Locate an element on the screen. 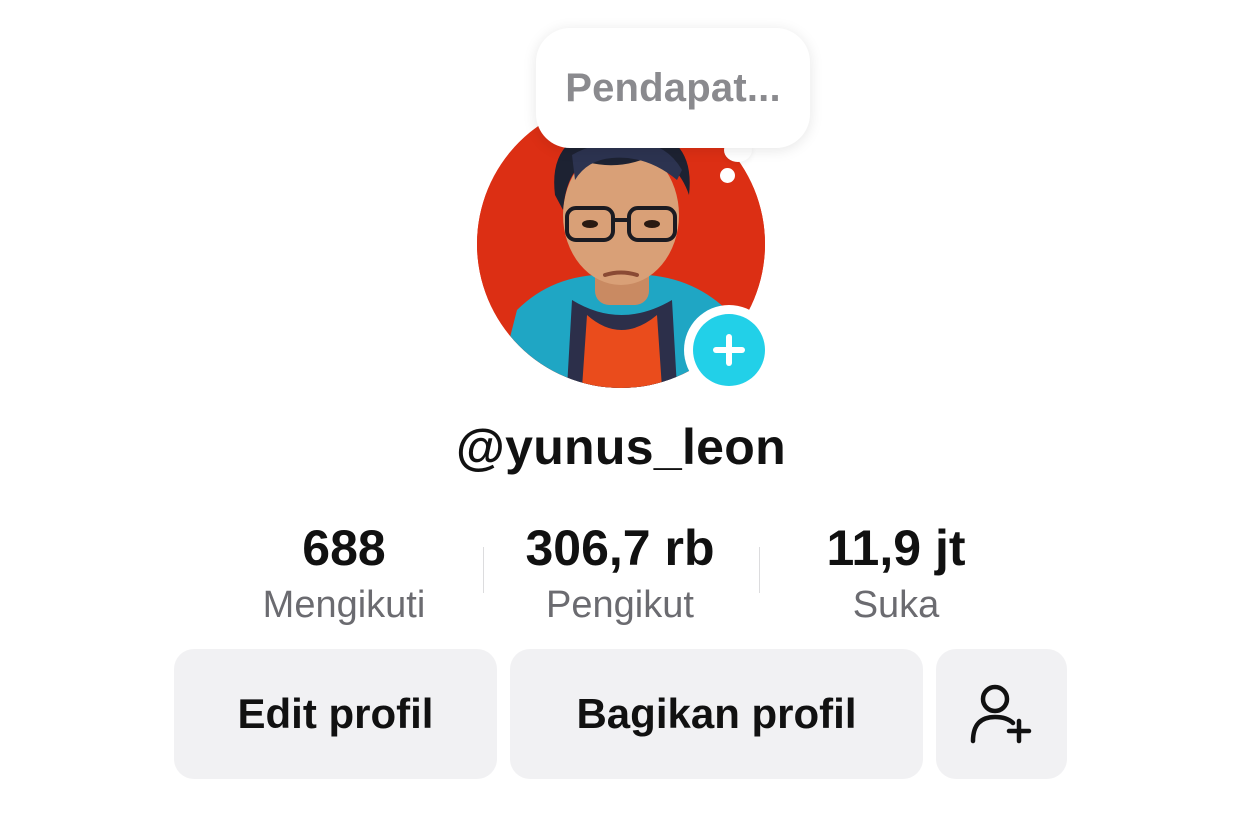 This screenshot has height=817, width=1242. edit-profile-button: Edit profil is located at coordinates (335, 714).